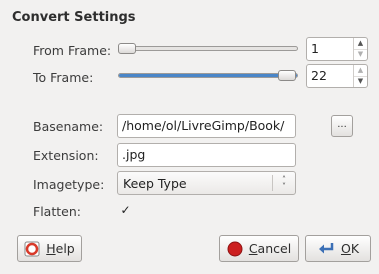  What do you see at coordinates (206, 183) in the screenshot?
I see `imagetype-combo: Keep Type ˄ ˅` at bounding box center [206, 183].